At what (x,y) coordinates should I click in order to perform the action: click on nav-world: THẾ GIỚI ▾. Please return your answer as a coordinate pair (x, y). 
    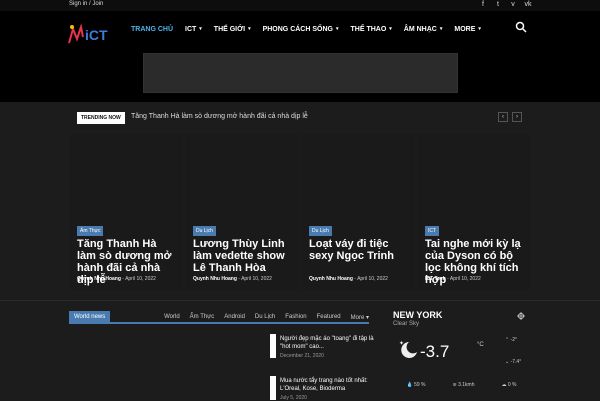
    Looking at the image, I should click on (232, 29).